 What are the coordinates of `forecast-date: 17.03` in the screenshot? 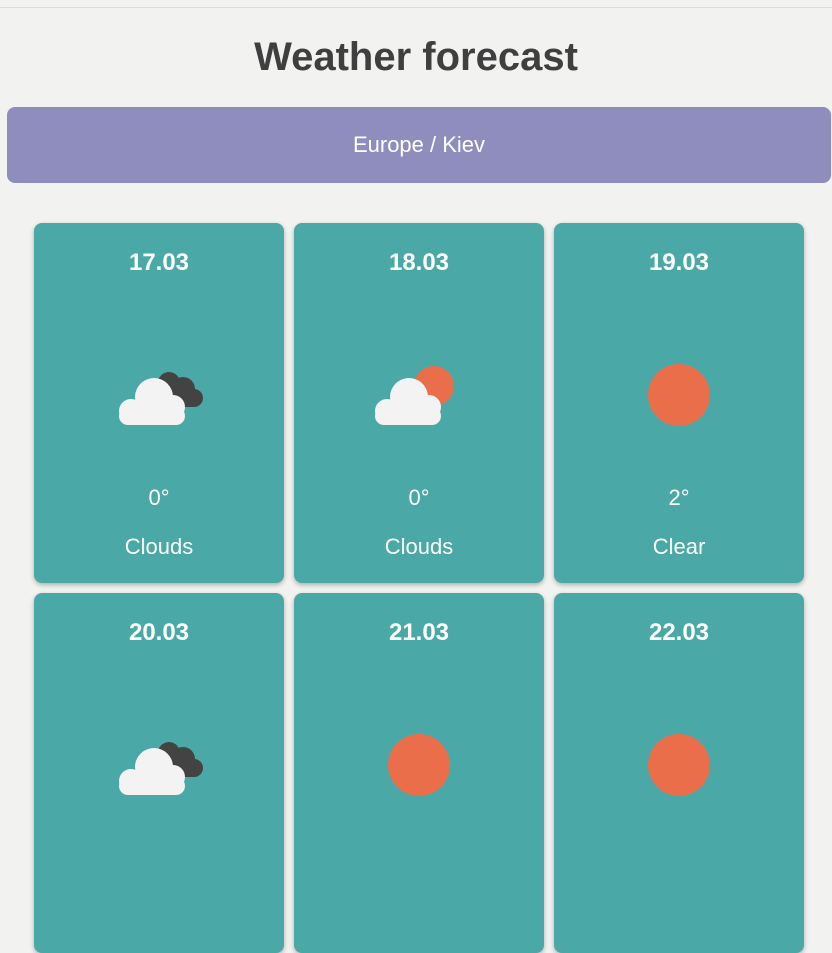 It's located at (159, 262).